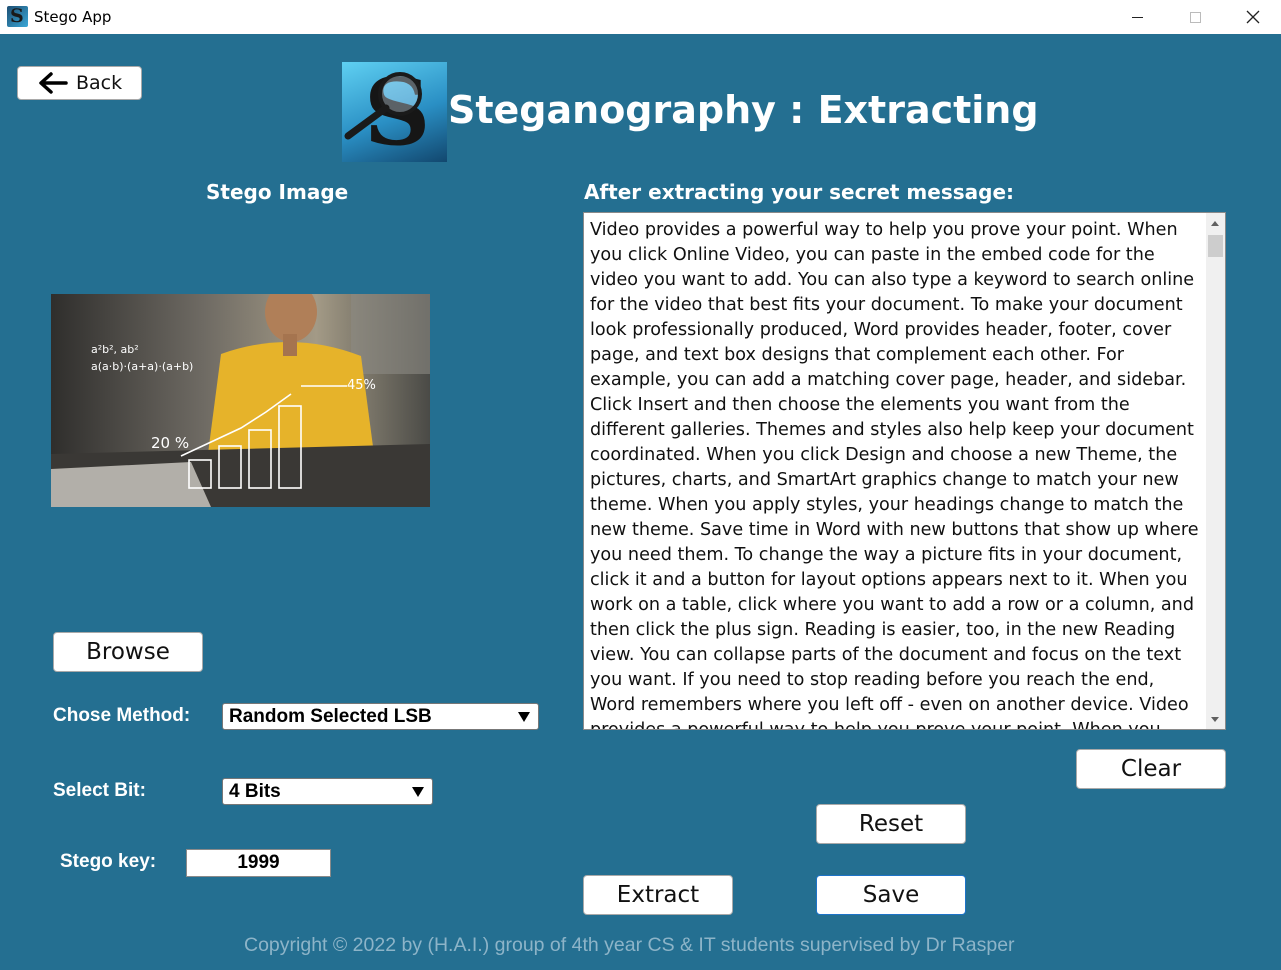 This screenshot has width=1281, height=970. I want to click on arrow-left-icon, so click(53, 83).